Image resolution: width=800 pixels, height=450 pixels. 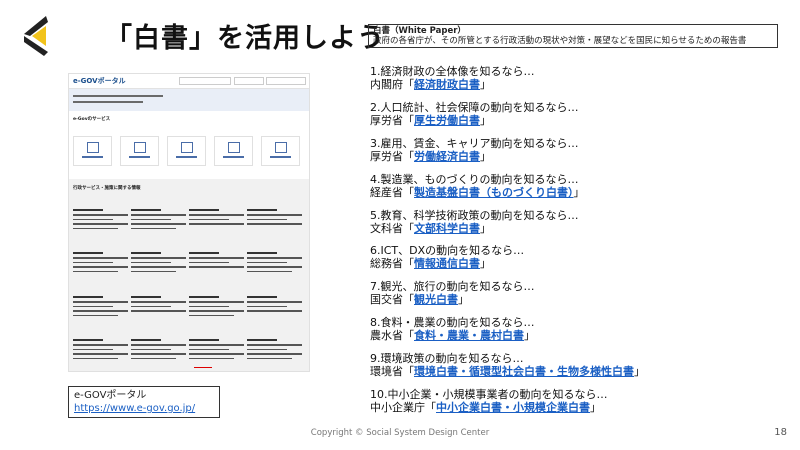 What do you see at coordinates (92, 119) in the screenshot?
I see `screenshot-section-services: e-Govのサービス` at bounding box center [92, 119].